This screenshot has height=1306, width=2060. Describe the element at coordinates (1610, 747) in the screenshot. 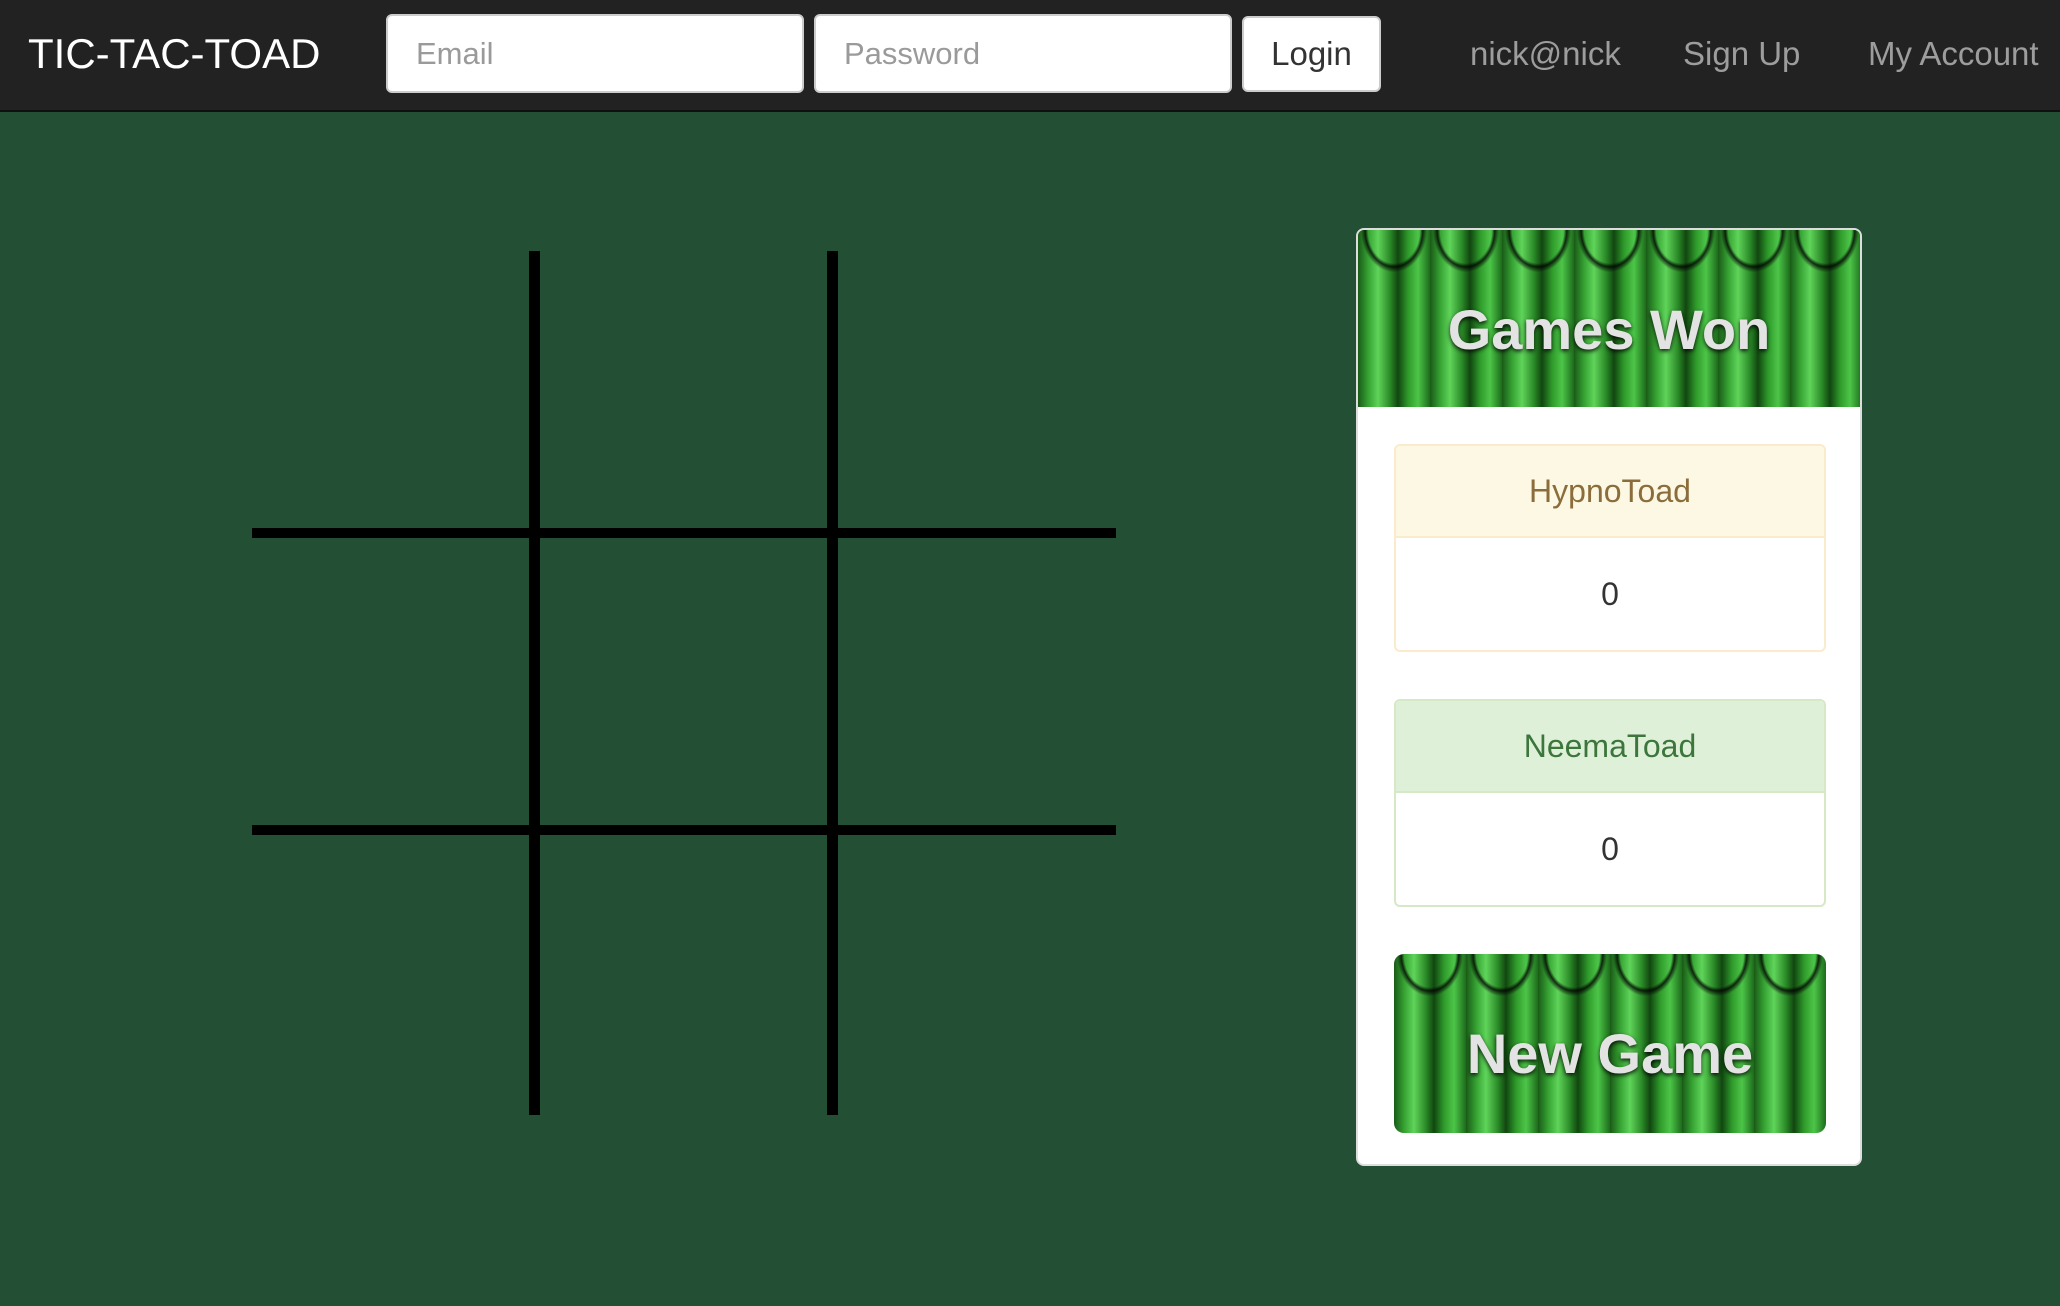

I see `player-name-2: NeemaToad` at that location.